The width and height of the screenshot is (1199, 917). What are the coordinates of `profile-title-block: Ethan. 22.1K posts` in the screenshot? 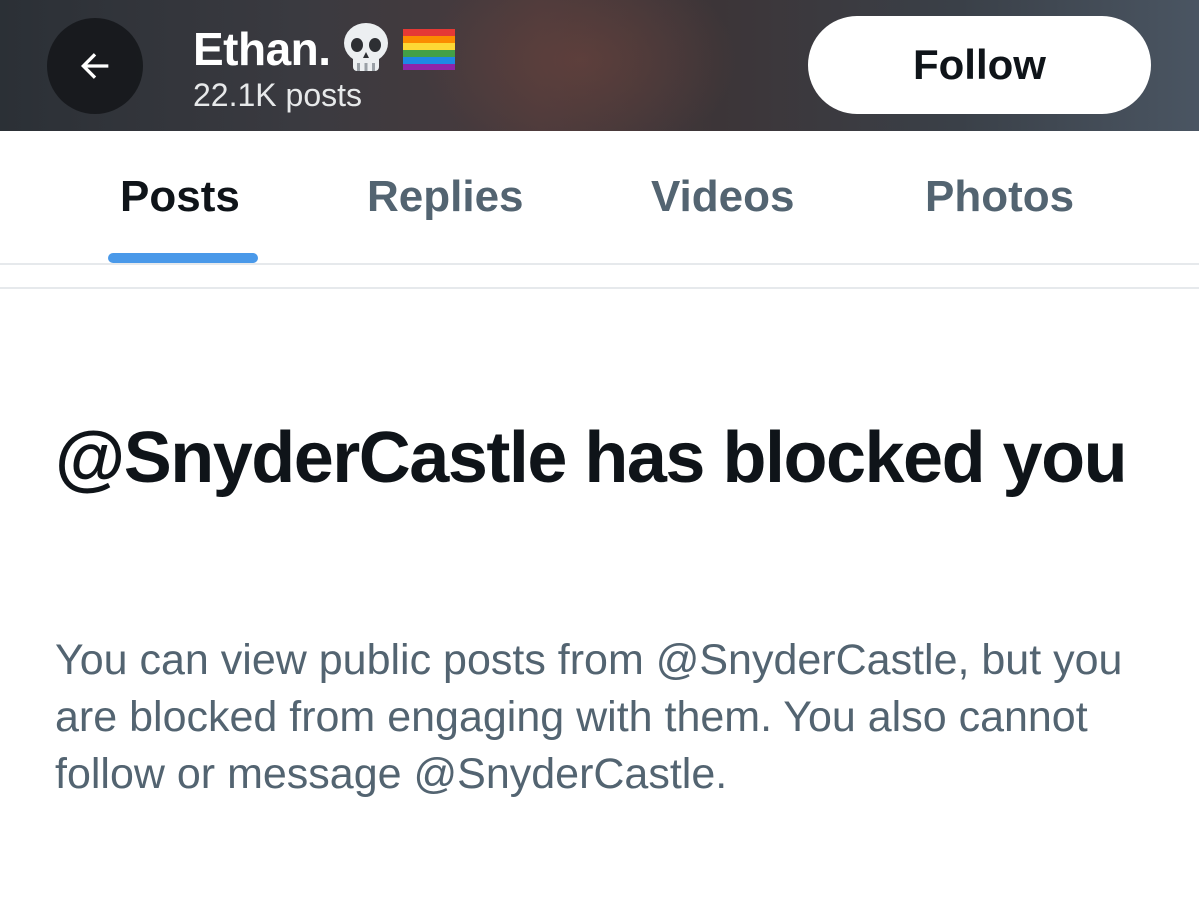 It's located at (325, 66).